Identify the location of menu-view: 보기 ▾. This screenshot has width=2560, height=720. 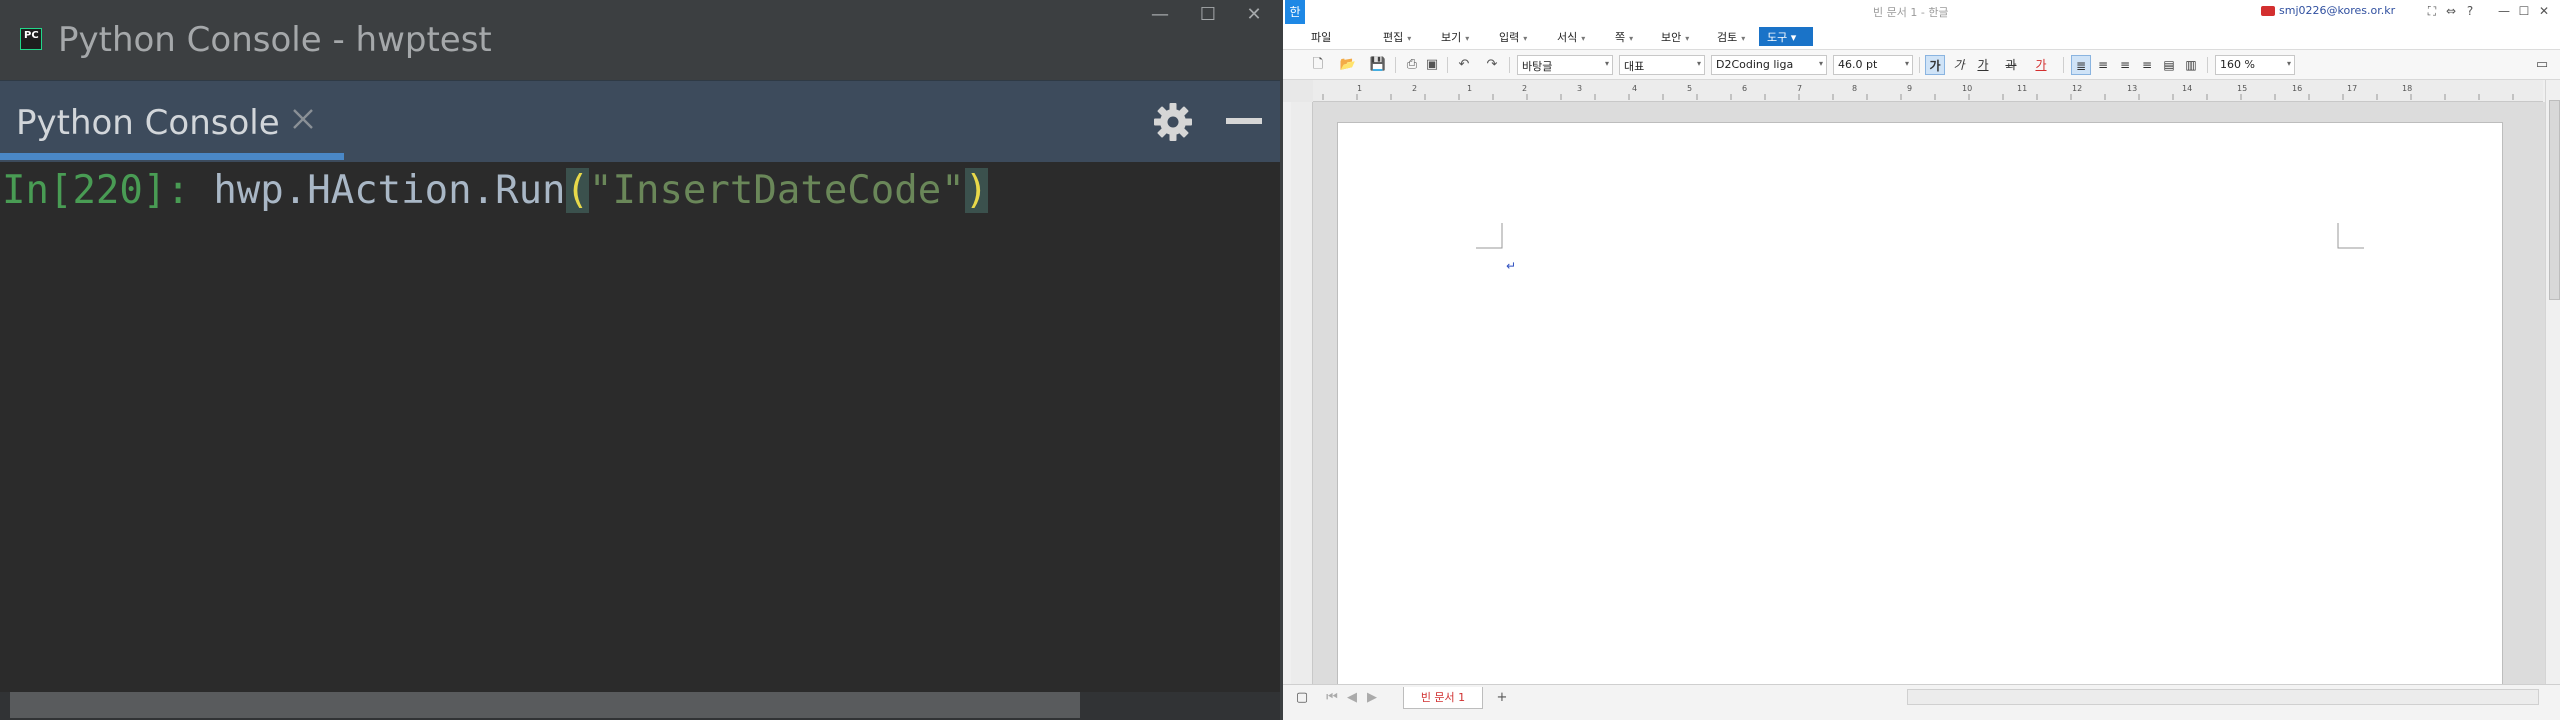
(1455, 37).